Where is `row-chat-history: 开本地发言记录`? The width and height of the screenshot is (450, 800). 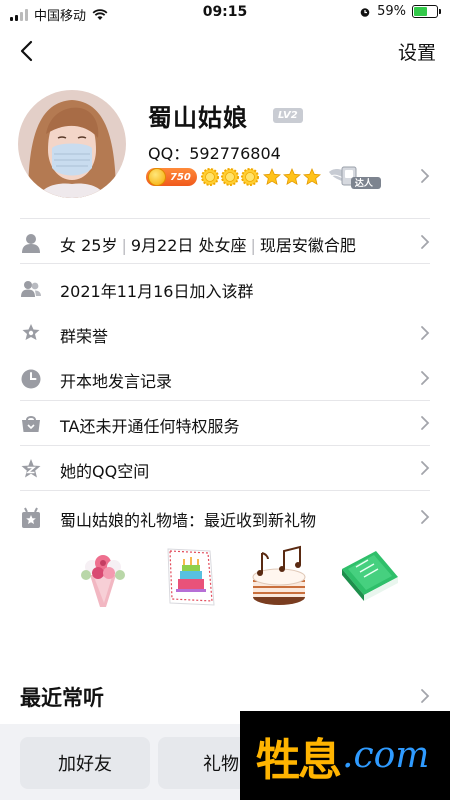 row-chat-history: 开本地发言记录 is located at coordinates (225, 378).